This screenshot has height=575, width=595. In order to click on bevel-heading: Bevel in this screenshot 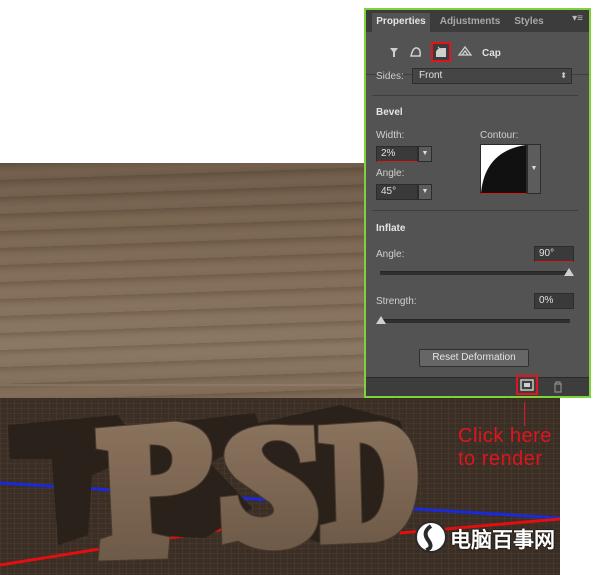, I will do `click(389, 112)`.